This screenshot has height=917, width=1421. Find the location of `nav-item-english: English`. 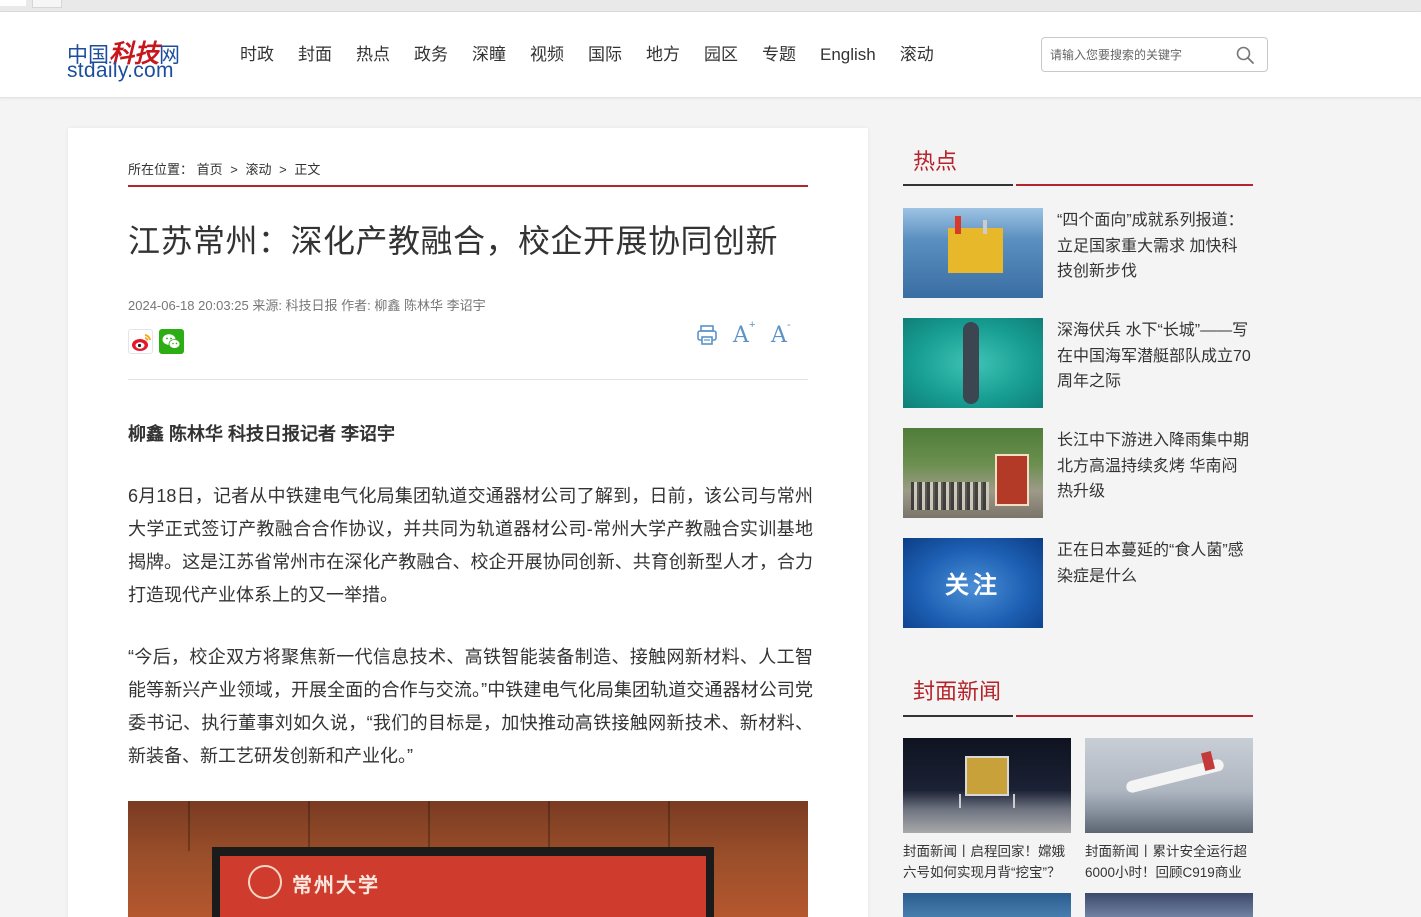

nav-item-english: English is located at coordinates (848, 56).